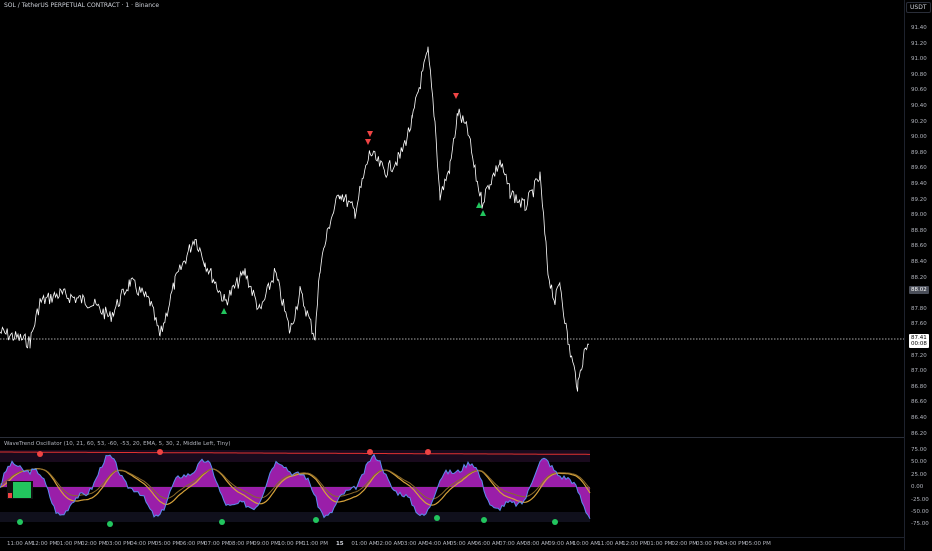 The width and height of the screenshot is (932, 551). Describe the element at coordinates (919, 168) in the screenshot. I see `price-tick-label: 89.60` at that location.